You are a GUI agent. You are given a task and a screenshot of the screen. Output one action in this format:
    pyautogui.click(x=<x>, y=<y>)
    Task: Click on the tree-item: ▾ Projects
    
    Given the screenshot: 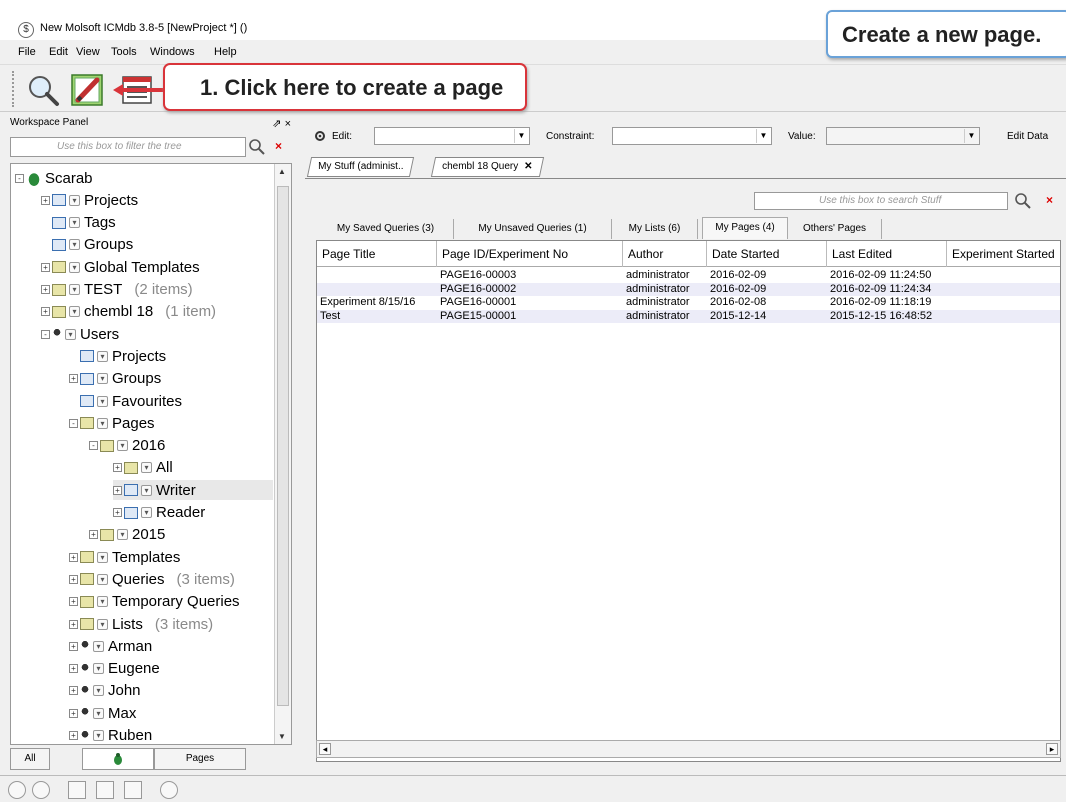 What is the action you would take?
    pyautogui.click(x=117, y=356)
    